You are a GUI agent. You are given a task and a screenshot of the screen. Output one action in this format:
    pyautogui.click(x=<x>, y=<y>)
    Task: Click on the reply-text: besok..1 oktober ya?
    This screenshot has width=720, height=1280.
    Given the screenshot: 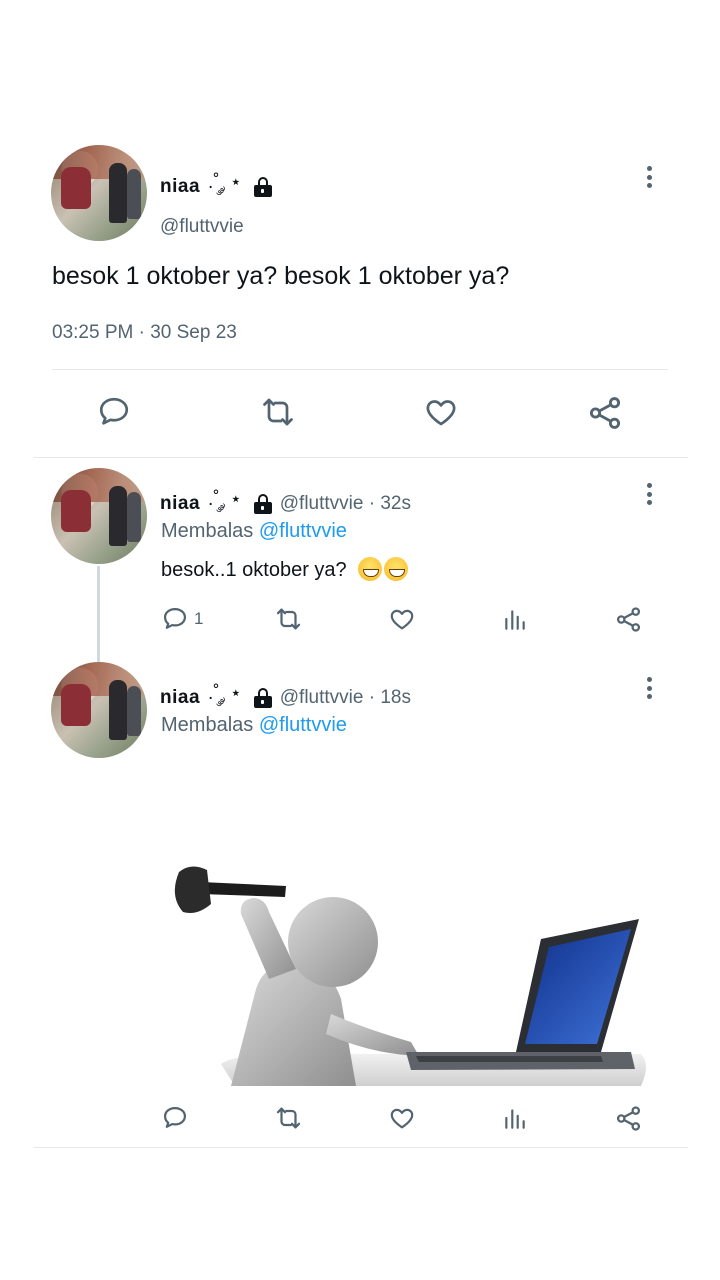 What is the action you would take?
    pyautogui.click(x=285, y=569)
    